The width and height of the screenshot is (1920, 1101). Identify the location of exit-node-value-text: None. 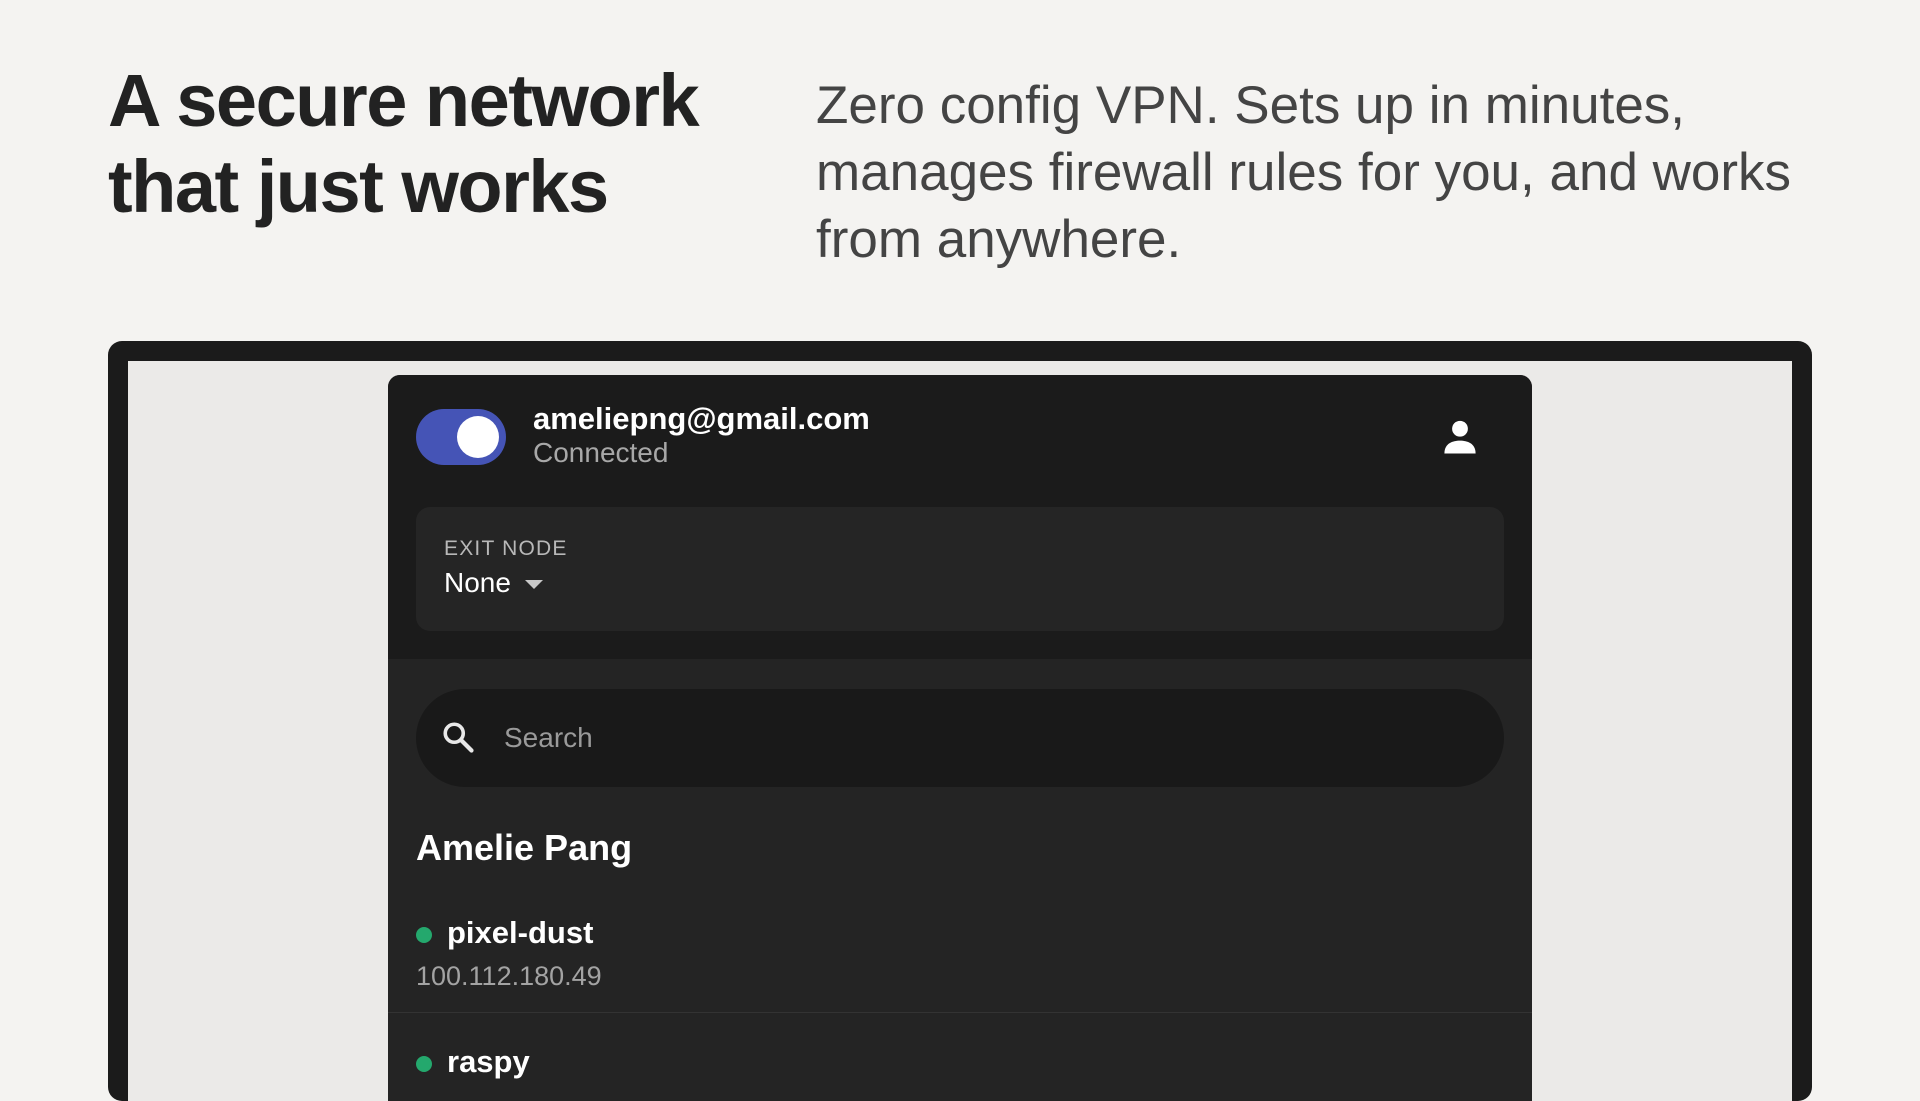
(477, 582).